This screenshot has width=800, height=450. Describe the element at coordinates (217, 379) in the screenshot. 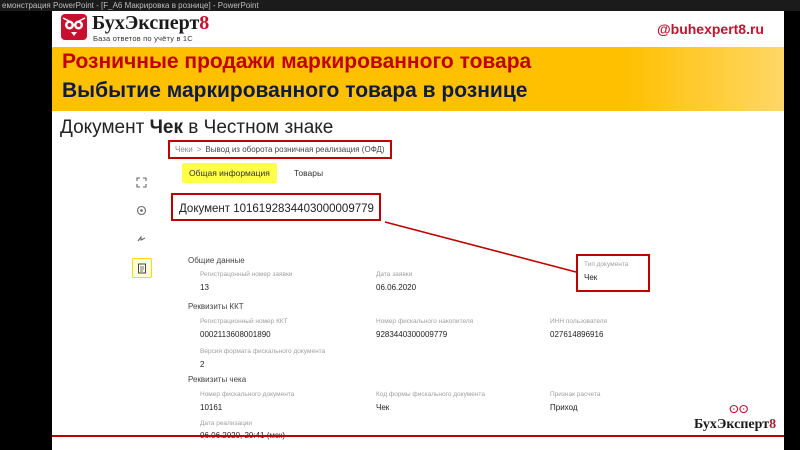

I see `section-receipt-heading: Реквизиты чека` at that location.